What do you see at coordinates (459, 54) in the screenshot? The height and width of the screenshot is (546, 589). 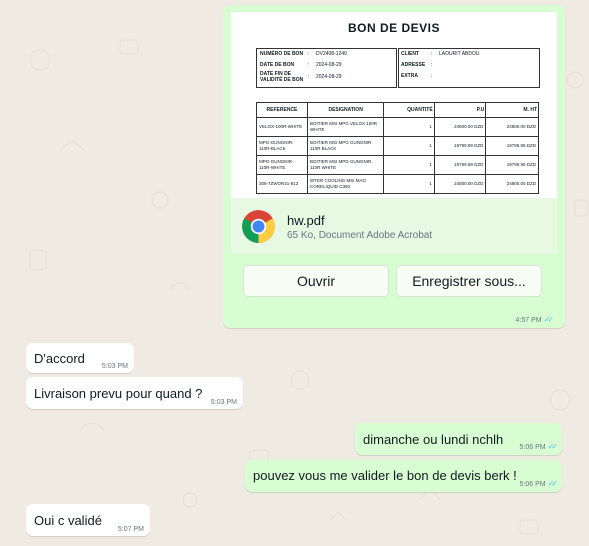 I see `value-client: LAOURIT ABDOU` at bounding box center [459, 54].